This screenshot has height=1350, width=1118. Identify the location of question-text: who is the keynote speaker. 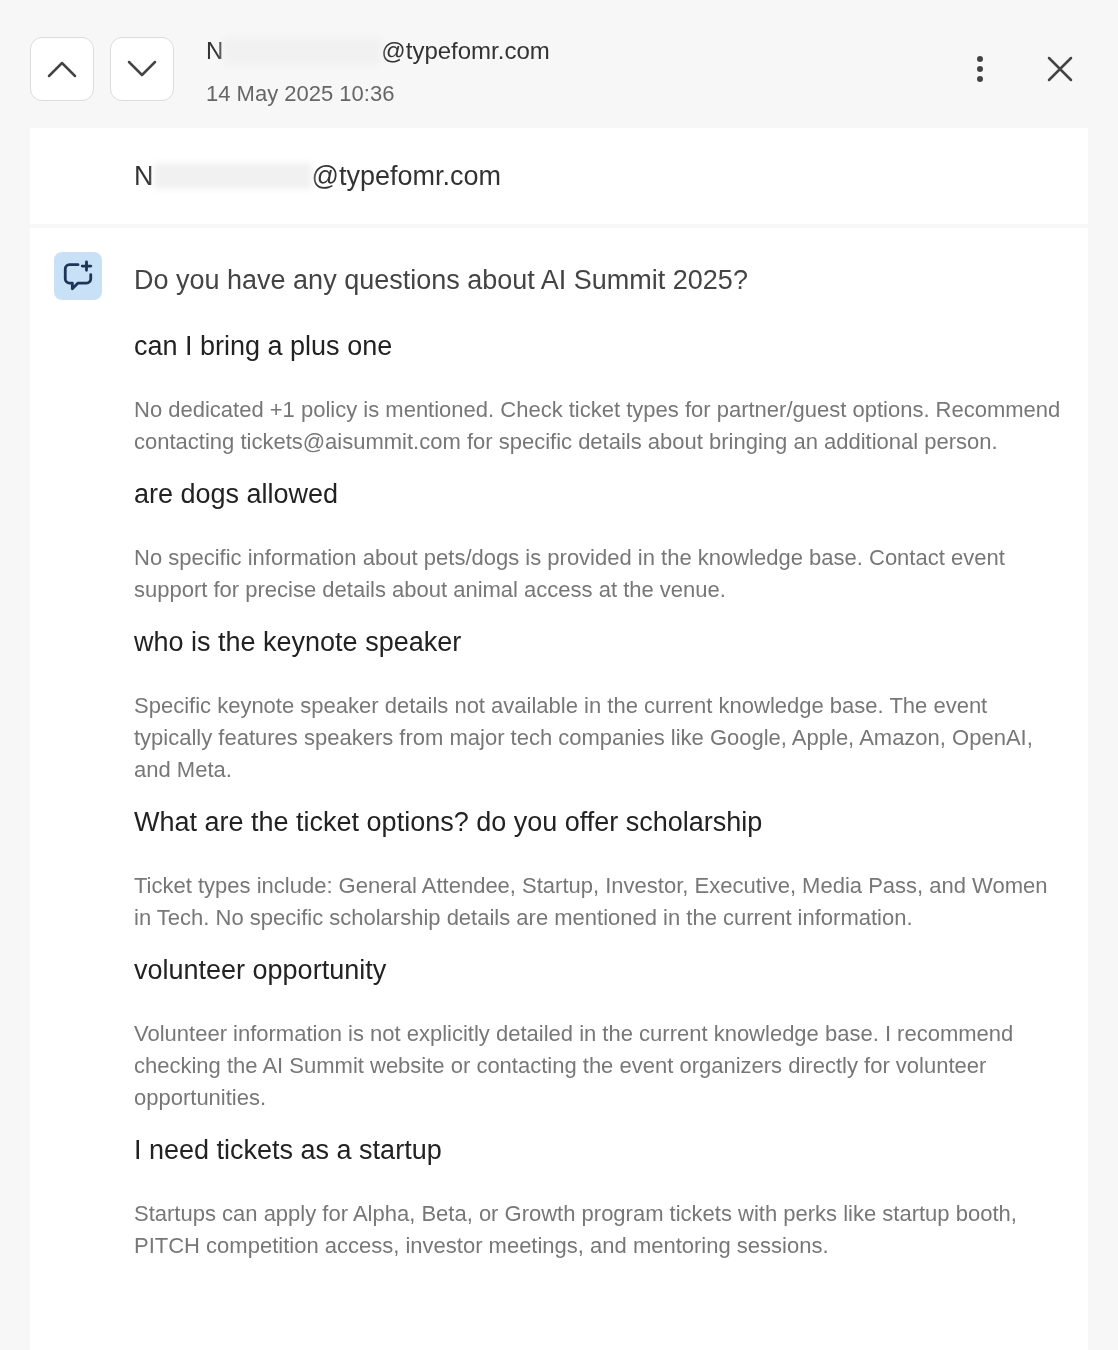
(298, 642).